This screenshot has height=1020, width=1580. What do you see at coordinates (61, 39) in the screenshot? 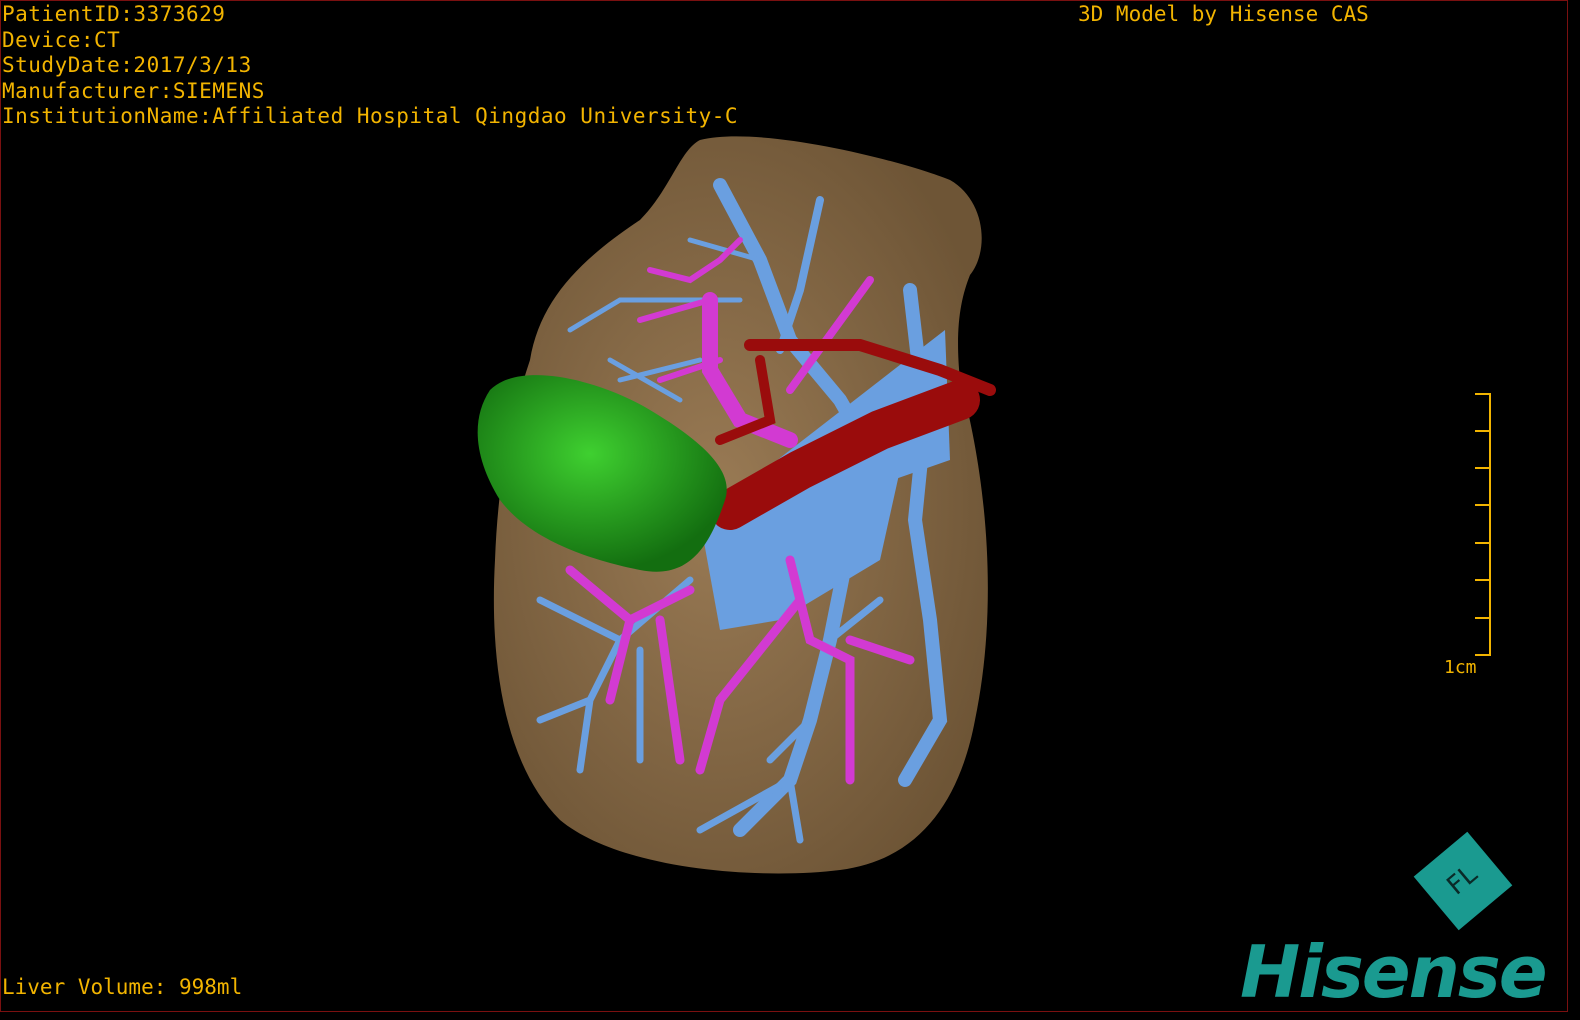
I see `device: Device:CT` at bounding box center [61, 39].